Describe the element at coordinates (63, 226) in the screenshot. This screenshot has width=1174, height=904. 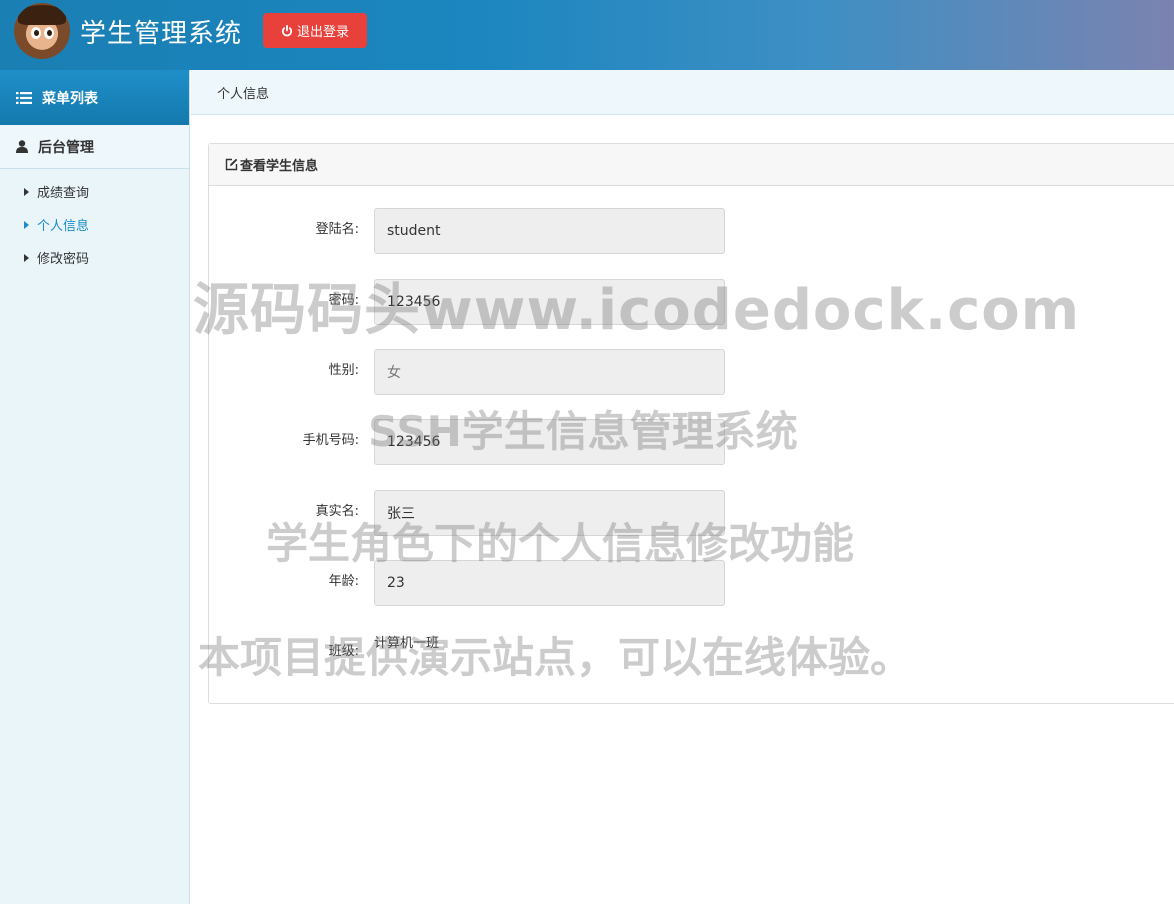
I see `sidebar-item-label: 个人信息` at that location.